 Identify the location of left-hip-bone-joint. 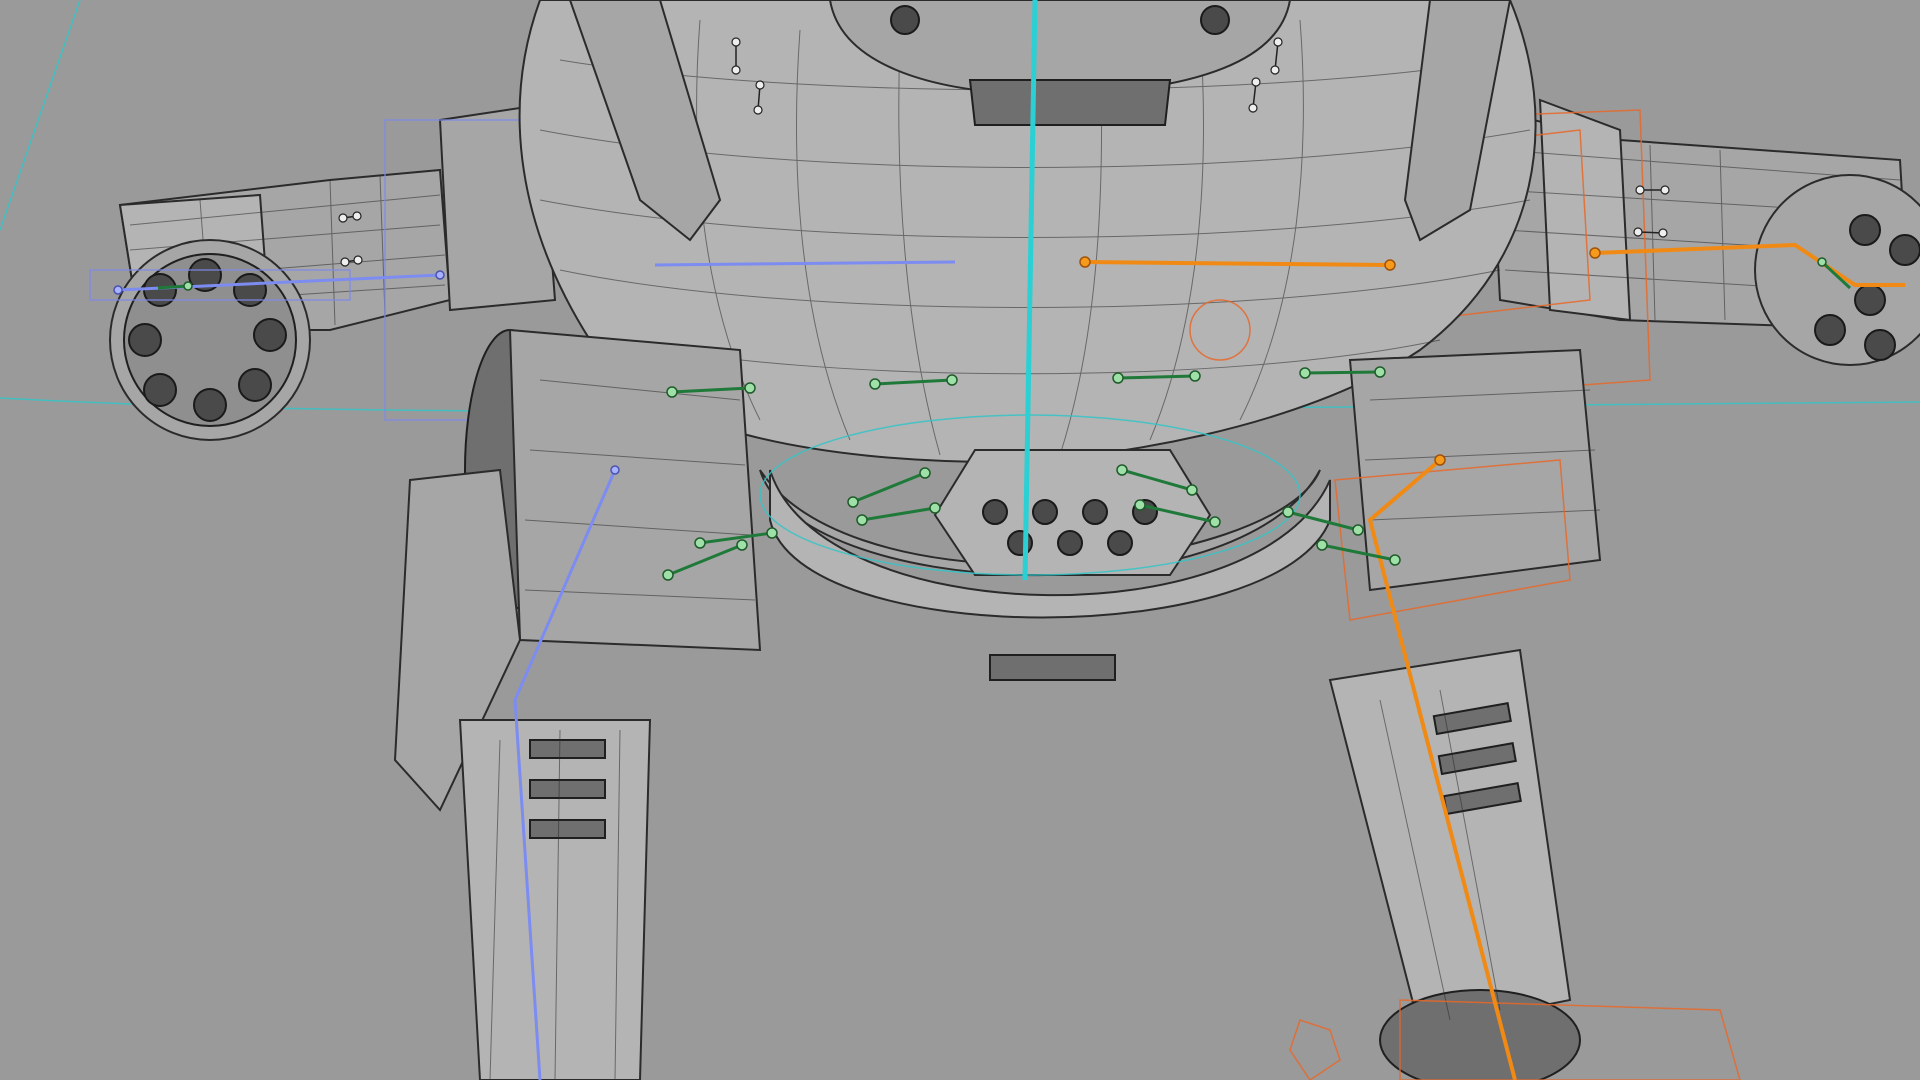
(615, 470).